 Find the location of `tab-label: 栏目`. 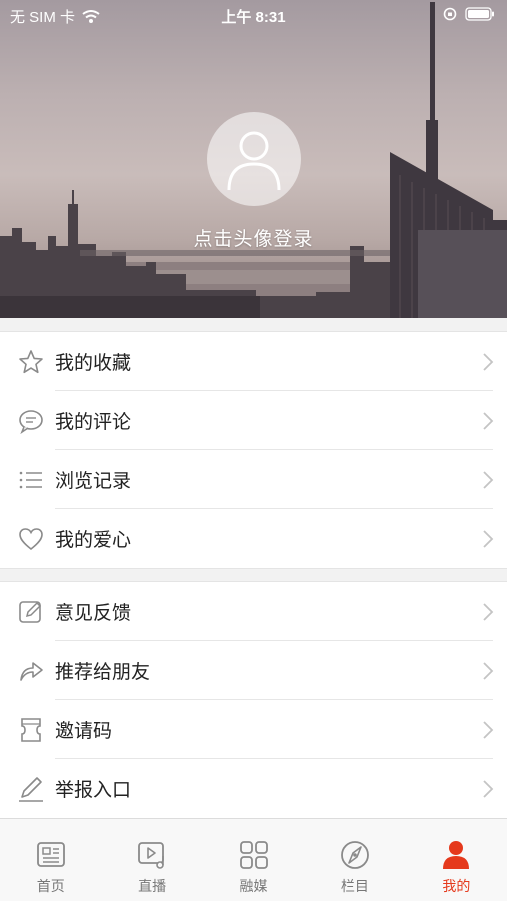

tab-label: 栏目 is located at coordinates (354, 887).